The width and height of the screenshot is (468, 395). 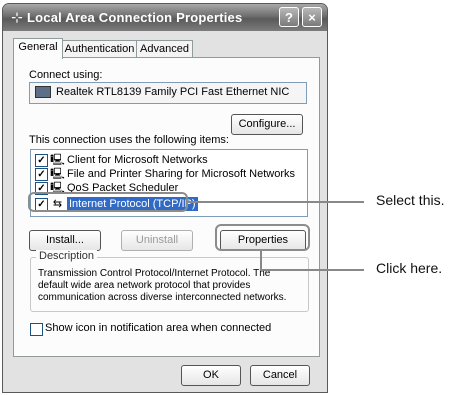 What do you see at coordinates (66, 75) in the screenshot?
I see `connect-using-label: Connect using:` at bounding box center [66, 75].